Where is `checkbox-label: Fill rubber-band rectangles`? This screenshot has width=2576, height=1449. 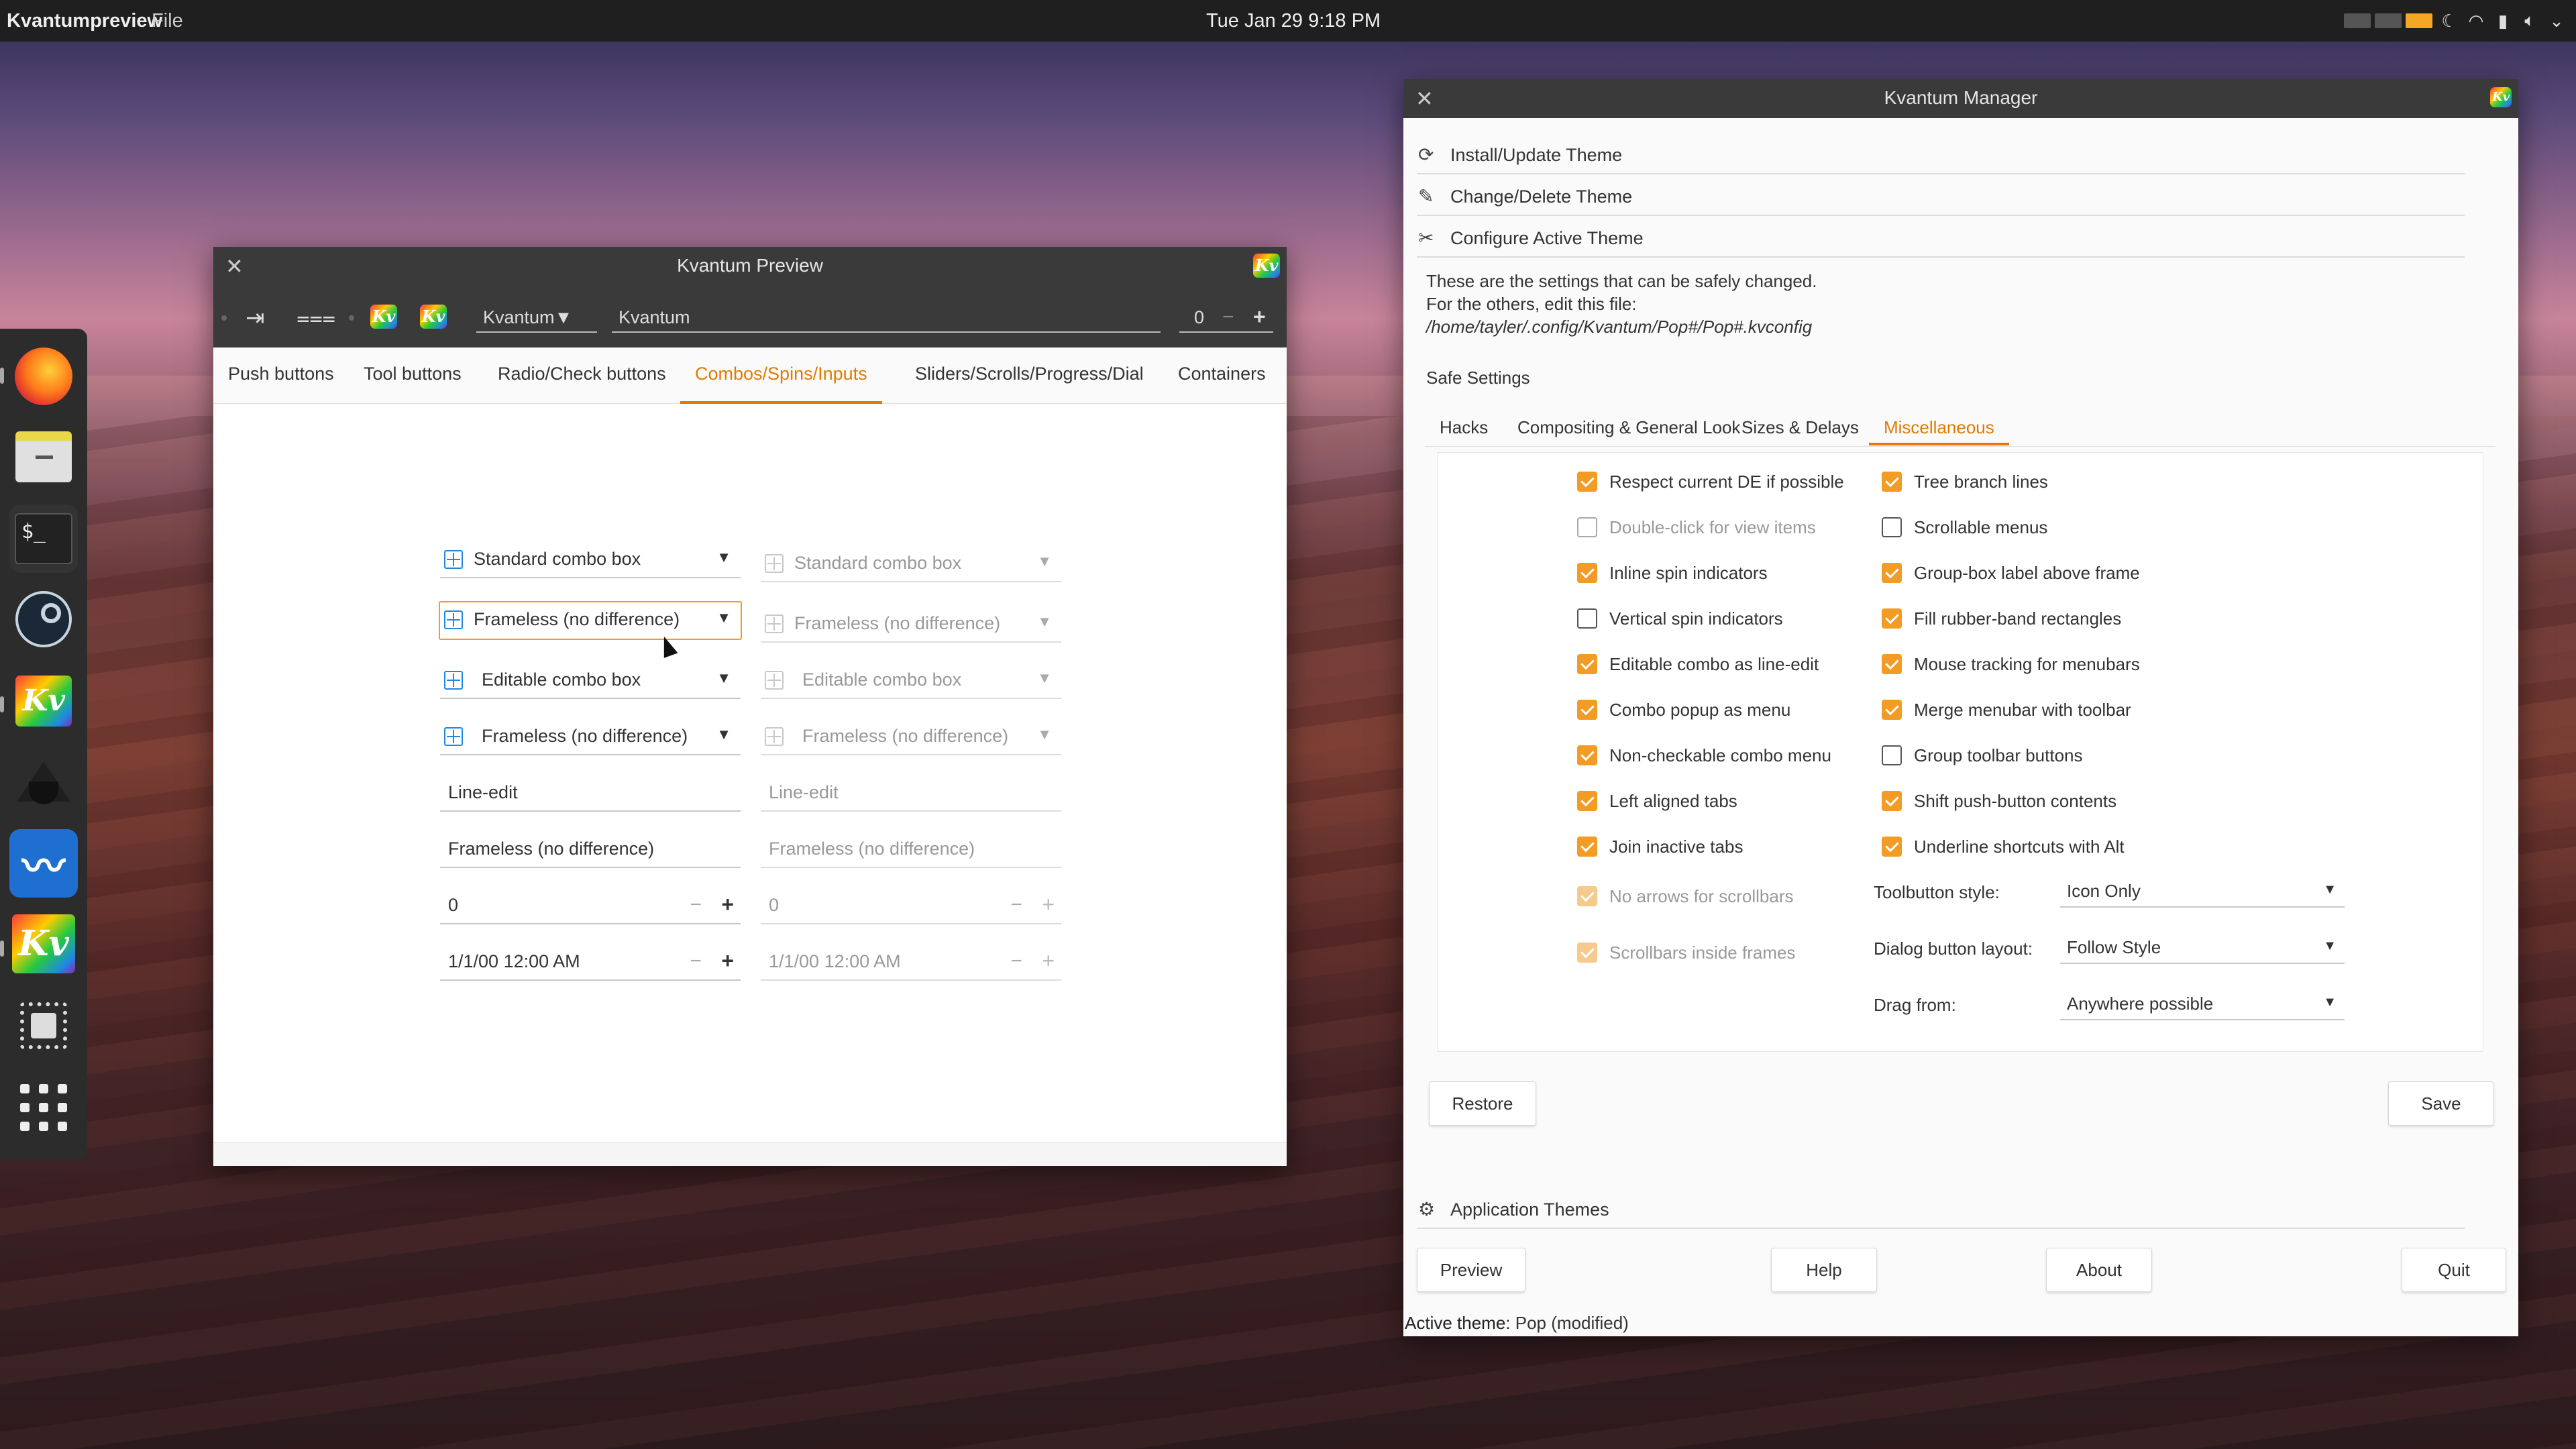
checkbox-label: Fill rubber-band rectangles is located at coordinates (2018, 618).